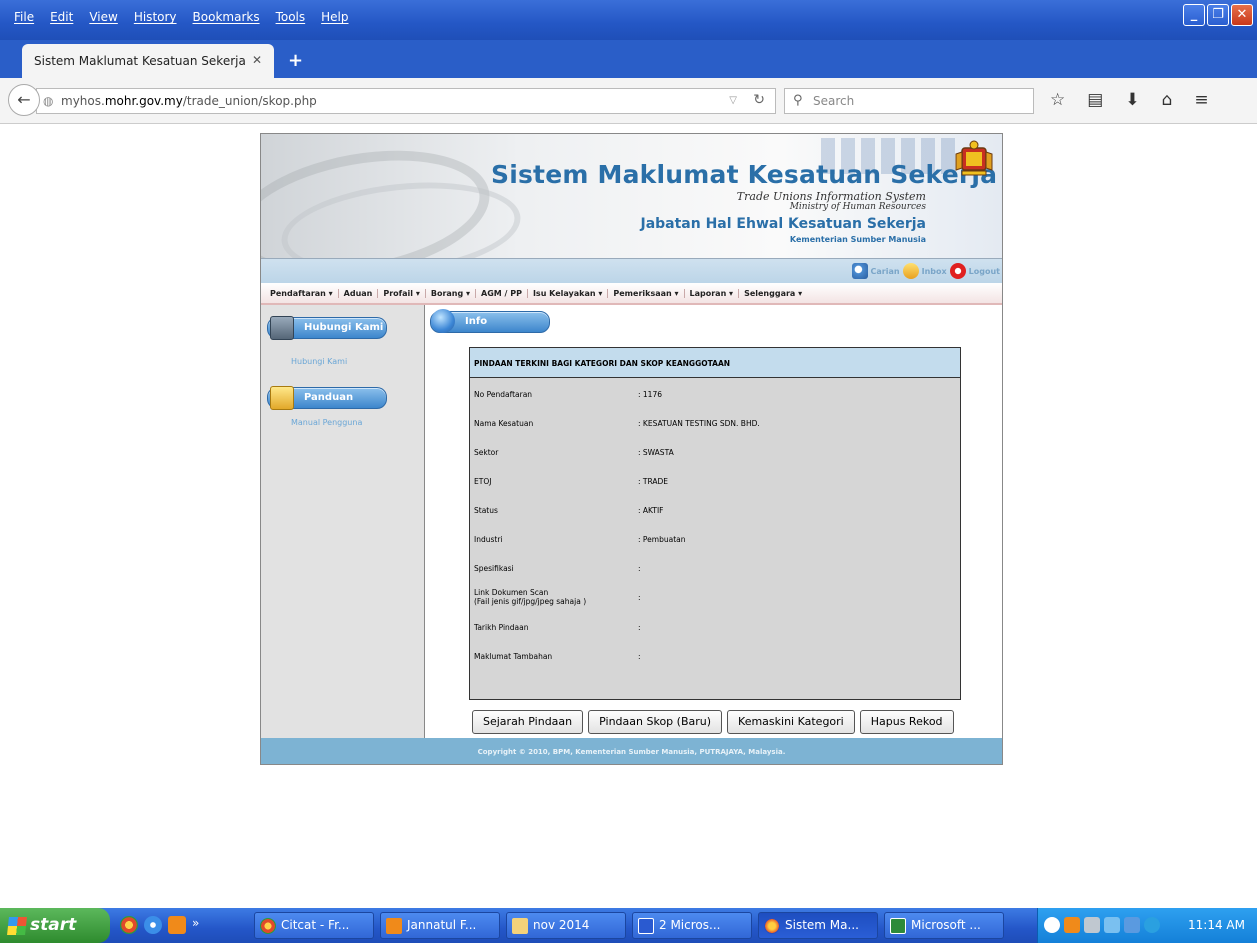 This screenshot has width=1257, height=943. What do you see at coordinates (1132, 925) in the screenshot?
I see `bluetooth-icon` at bounding box center [1132, 925].